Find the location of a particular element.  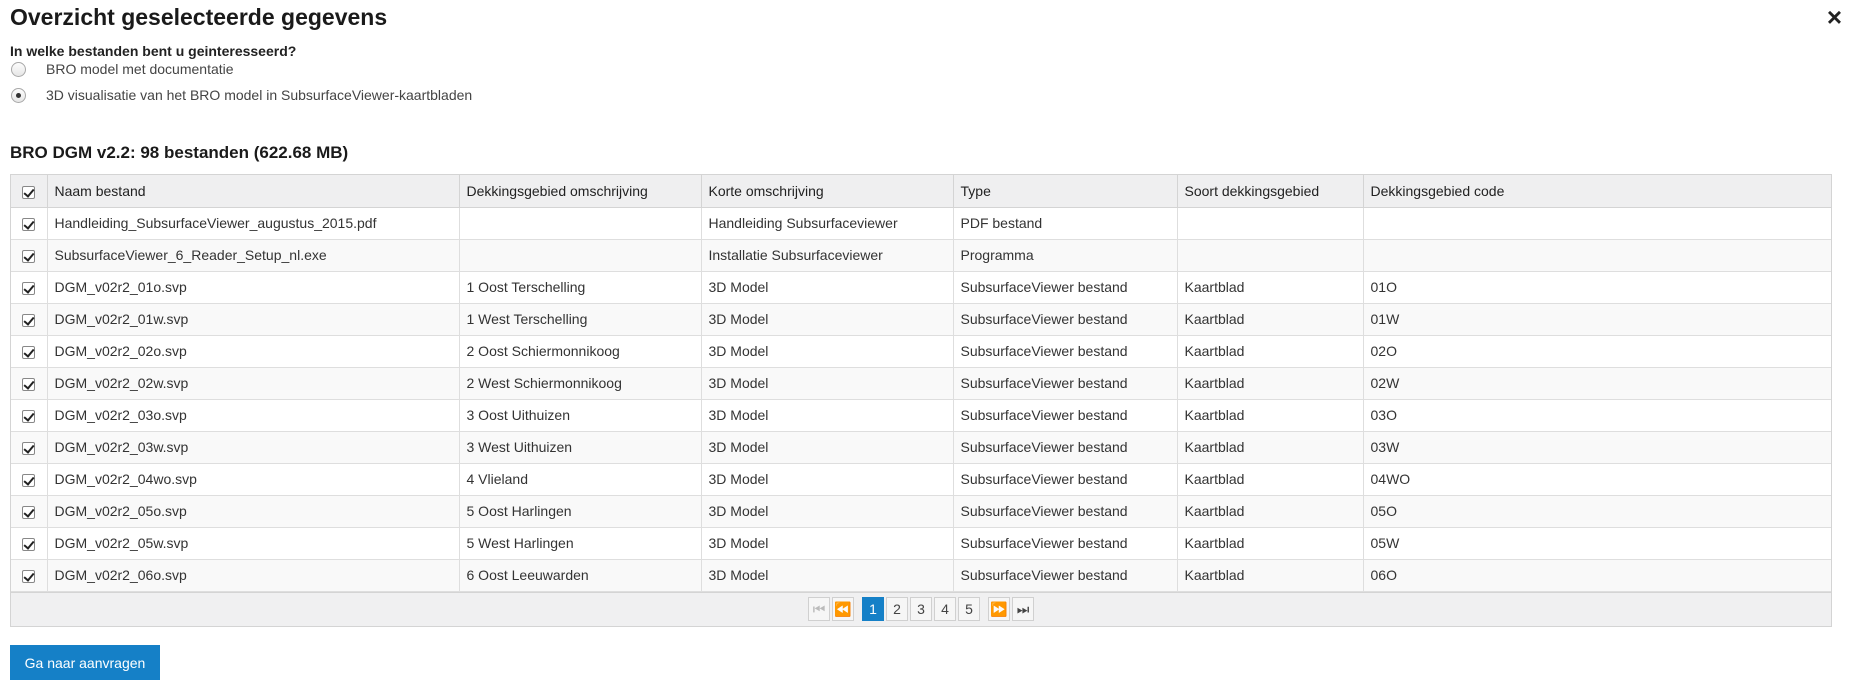

page-button-3: 3 is located at coordinates (921, 609).